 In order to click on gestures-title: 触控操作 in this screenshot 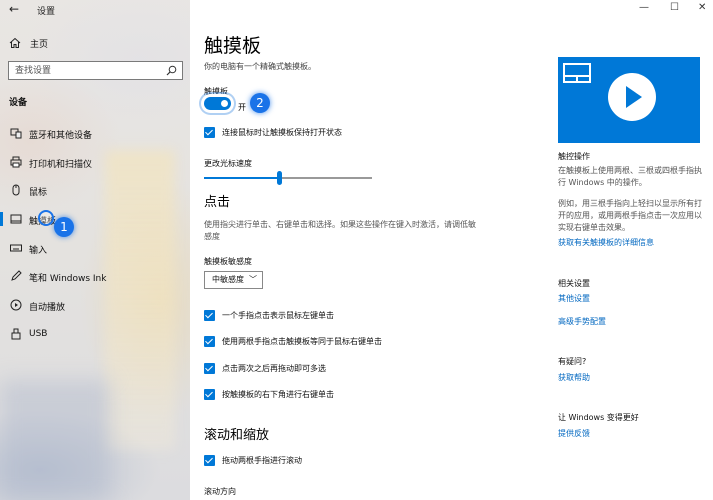, I will do `click(574, 156)`.